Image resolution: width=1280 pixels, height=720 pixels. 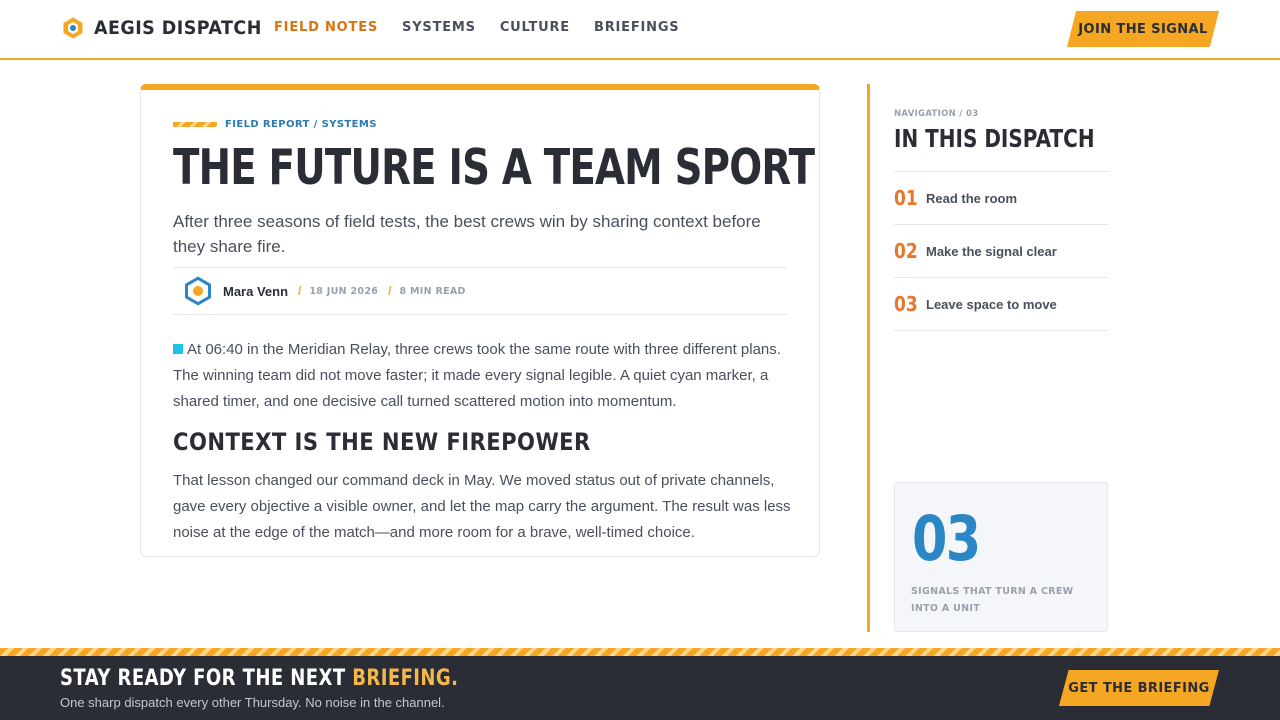 I want to click on footer-title: STAY READY FOR THE NEXT BRIEFING., so click(x=259, y=678).